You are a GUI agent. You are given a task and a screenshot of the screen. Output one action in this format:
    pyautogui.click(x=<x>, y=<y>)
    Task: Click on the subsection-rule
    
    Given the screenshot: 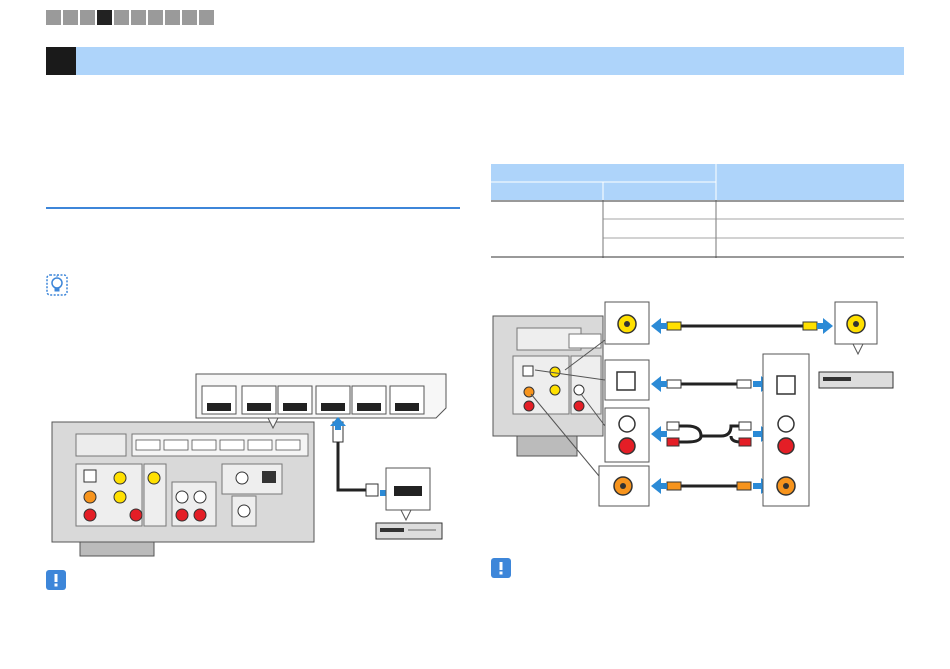 What is the action you would take?
    pyautogui.click(x=253, y=208)
    